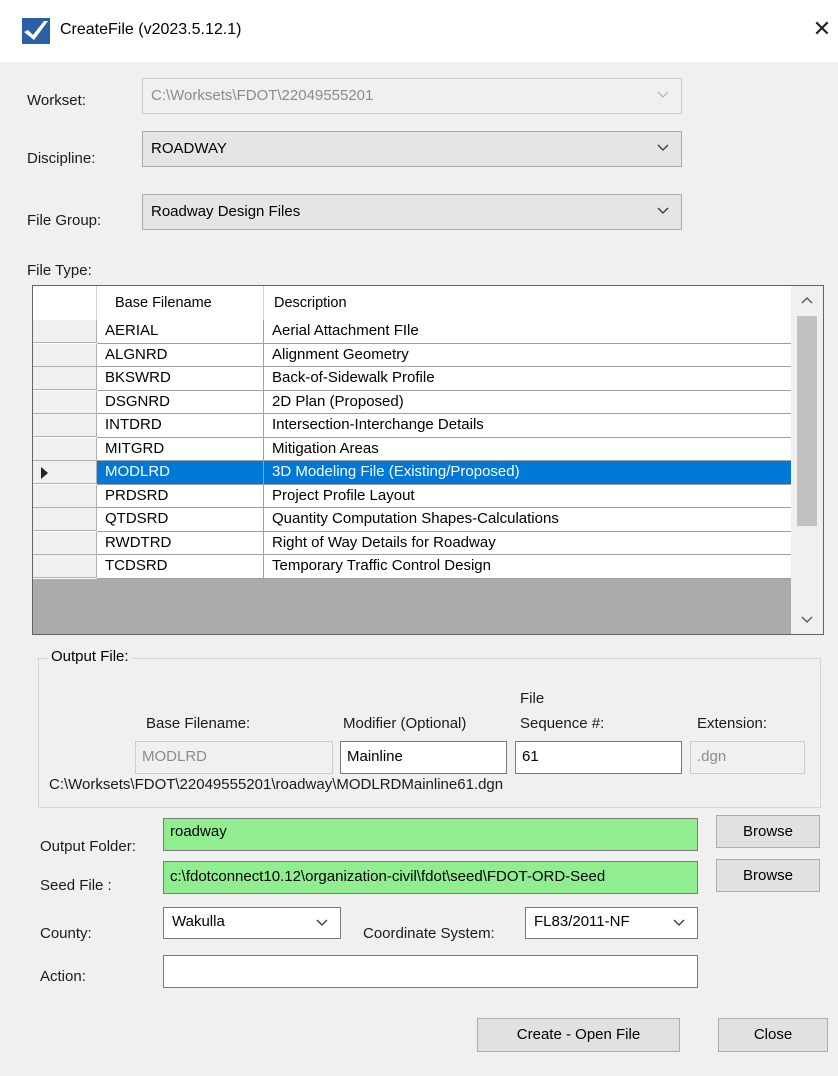  What do you see at coordinates (527, 473) in the screenshot?
I see `cell-description: 3D Modeling File (Existing/Proposed)` at bounding box center [527, 473].